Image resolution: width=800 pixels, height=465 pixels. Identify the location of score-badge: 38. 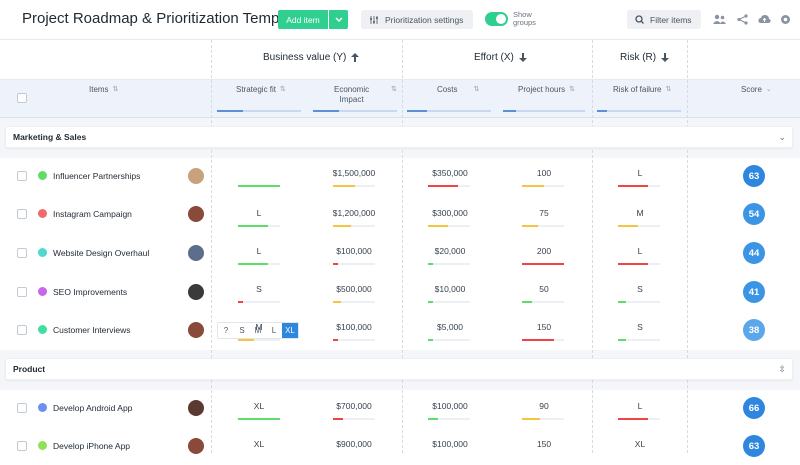
(754, 330).